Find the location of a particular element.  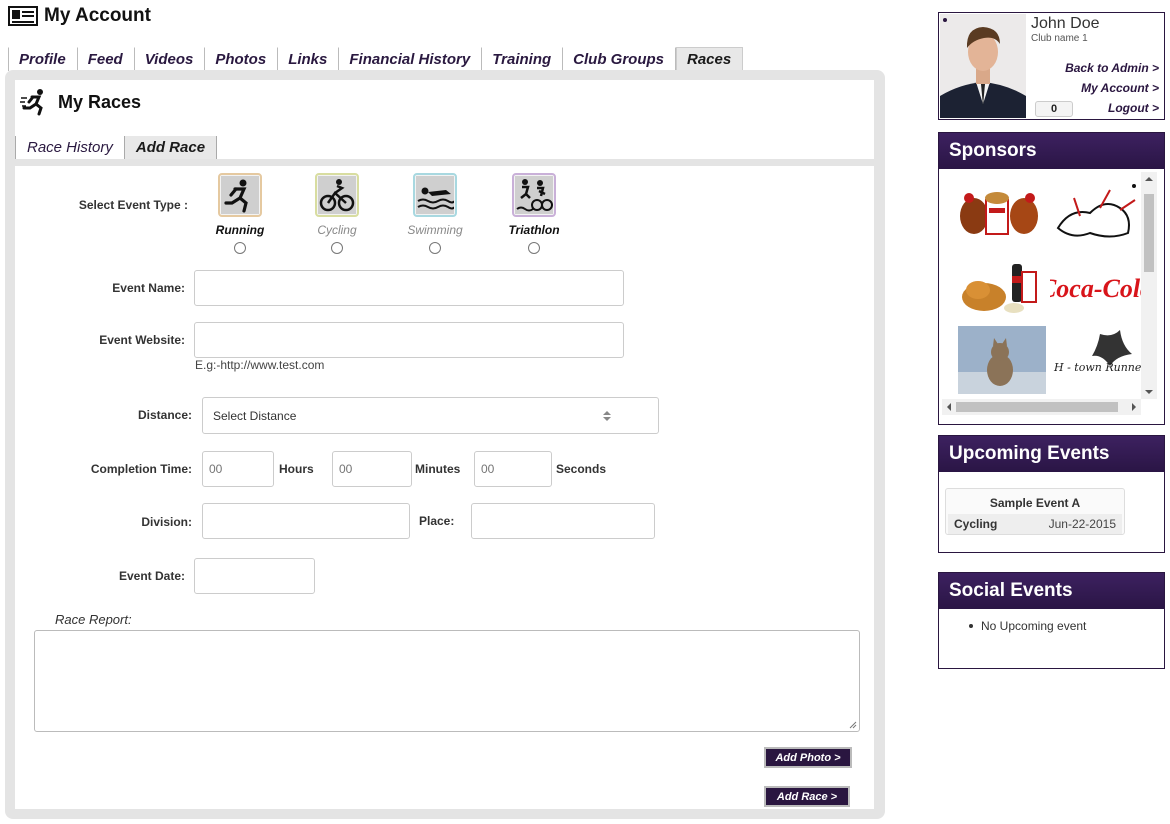

sponsor-kfc-image is located at coordinates (1000, 213).